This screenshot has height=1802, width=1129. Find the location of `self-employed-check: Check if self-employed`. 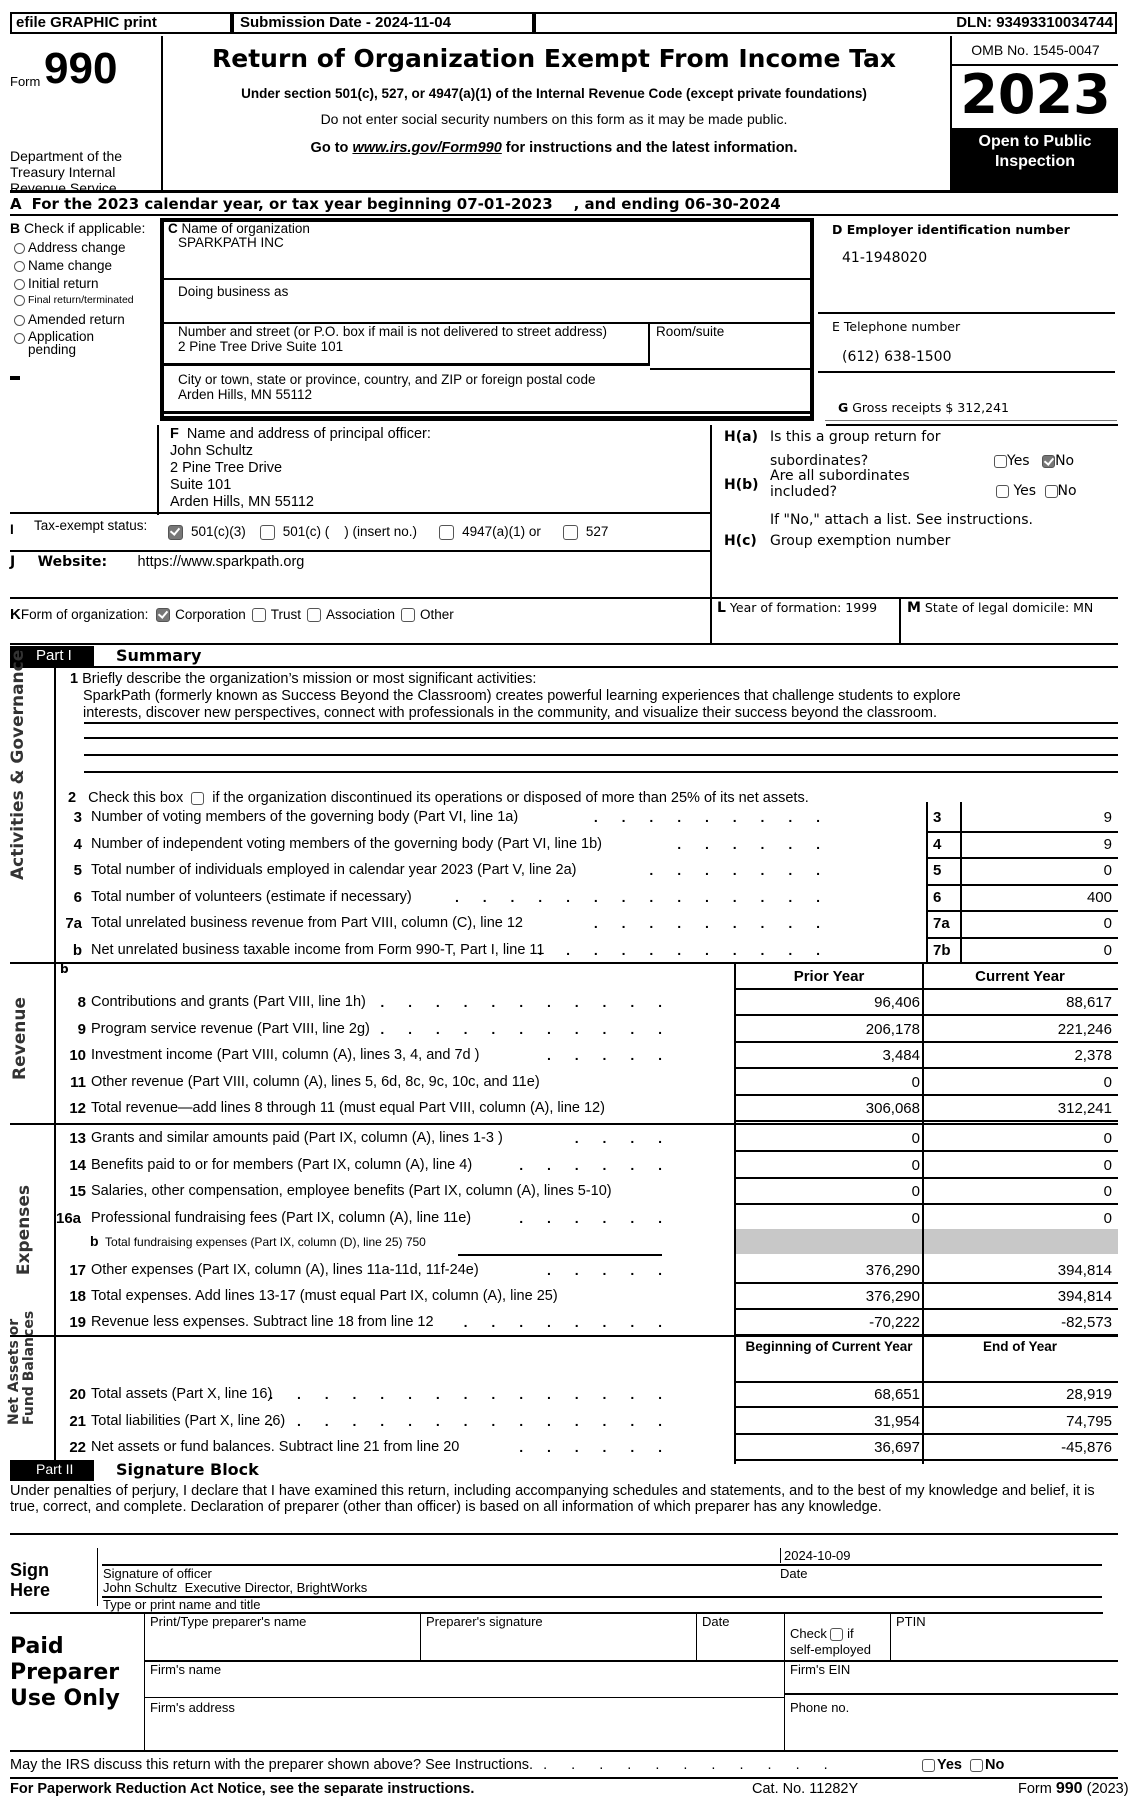

self-employed-check: Check if self-employed is located at coordinates (830, 1641).